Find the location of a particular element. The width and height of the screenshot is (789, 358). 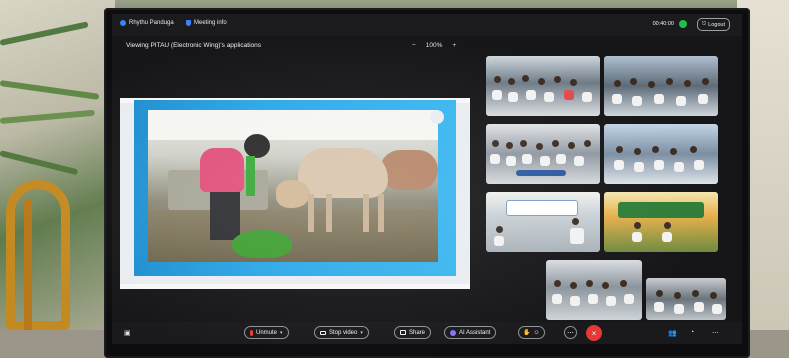

chair-back is located at coordinates (38, 255).